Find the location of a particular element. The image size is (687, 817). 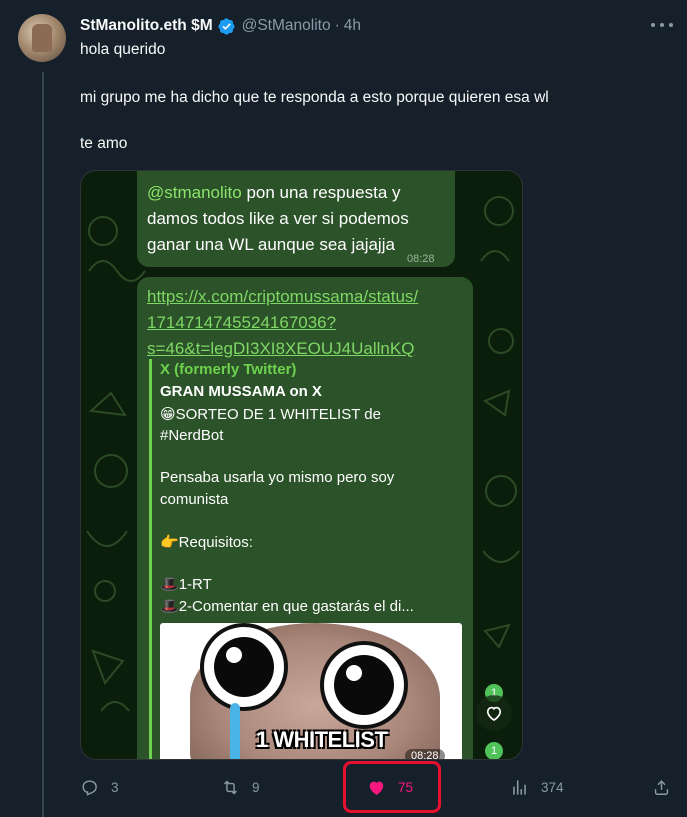

preview-line: comunista is located at coordinates (194, 499).